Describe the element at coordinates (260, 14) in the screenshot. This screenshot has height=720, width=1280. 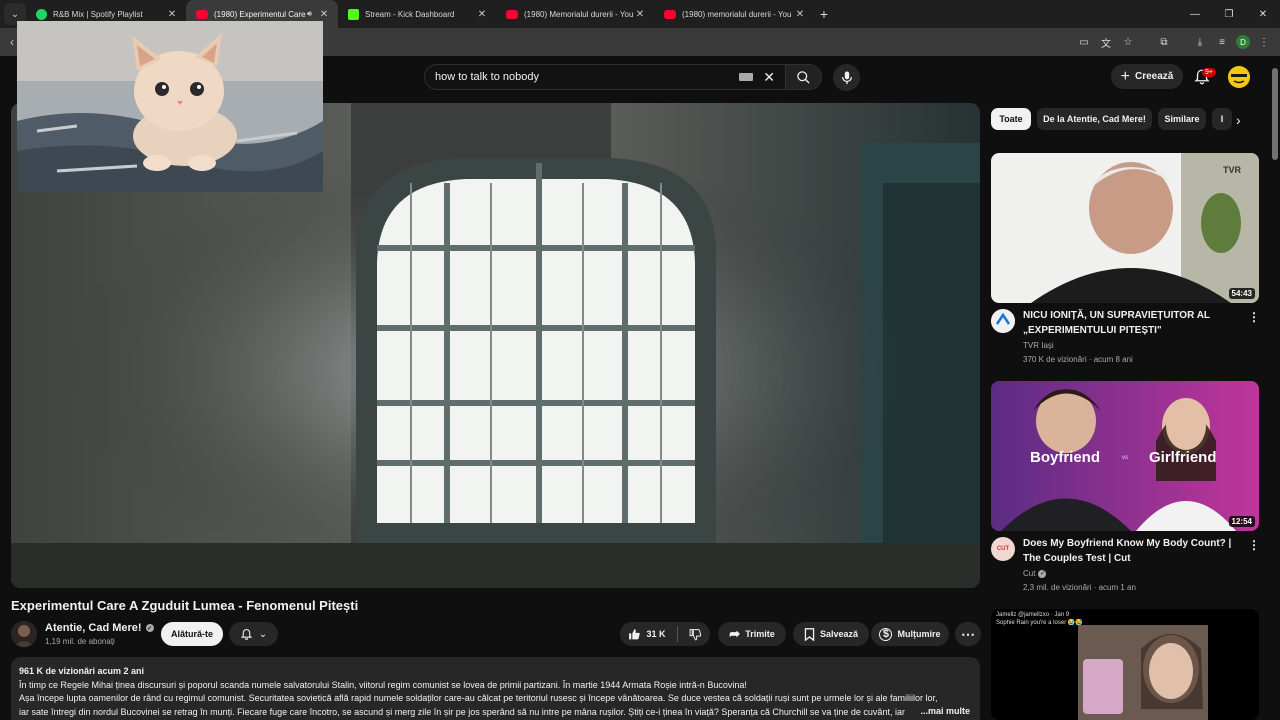
I see `tab-title: (1980) Experimentul Care A` at that location.